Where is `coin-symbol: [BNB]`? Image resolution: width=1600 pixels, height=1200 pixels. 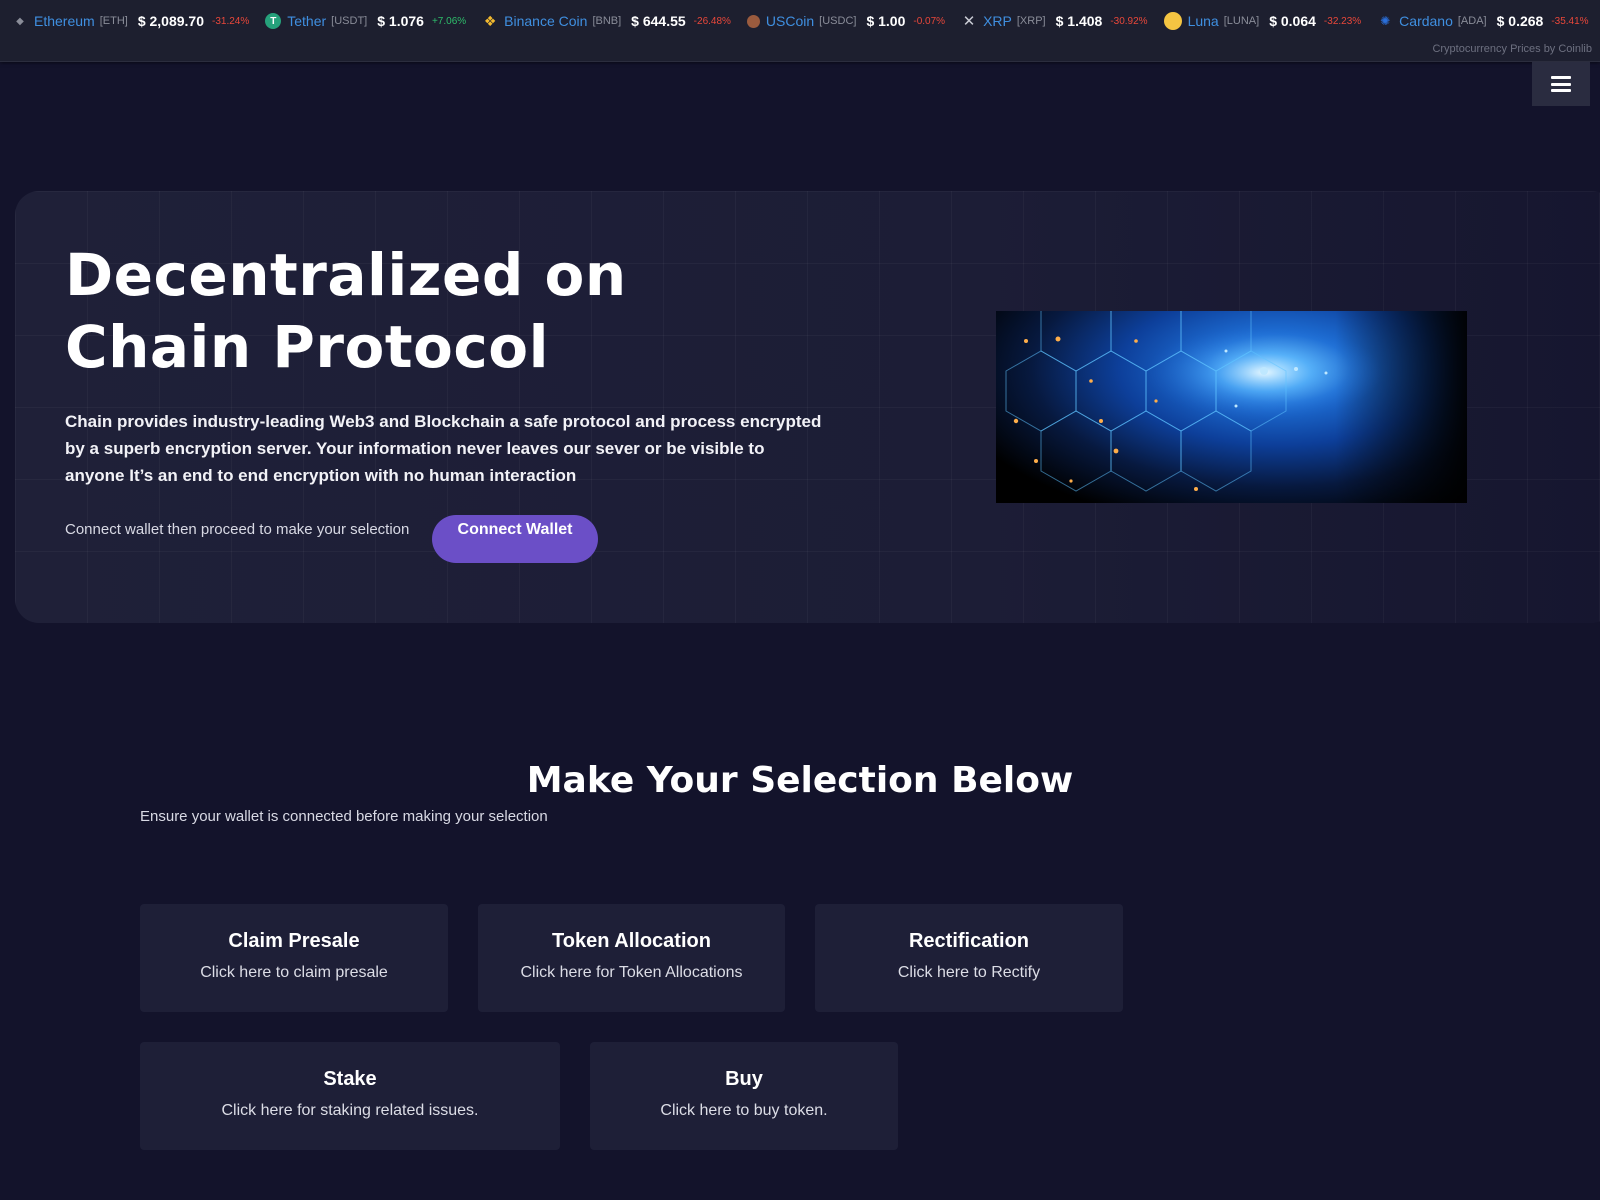
coin-symbol: [BNB] is located at coordinates (607, 21).